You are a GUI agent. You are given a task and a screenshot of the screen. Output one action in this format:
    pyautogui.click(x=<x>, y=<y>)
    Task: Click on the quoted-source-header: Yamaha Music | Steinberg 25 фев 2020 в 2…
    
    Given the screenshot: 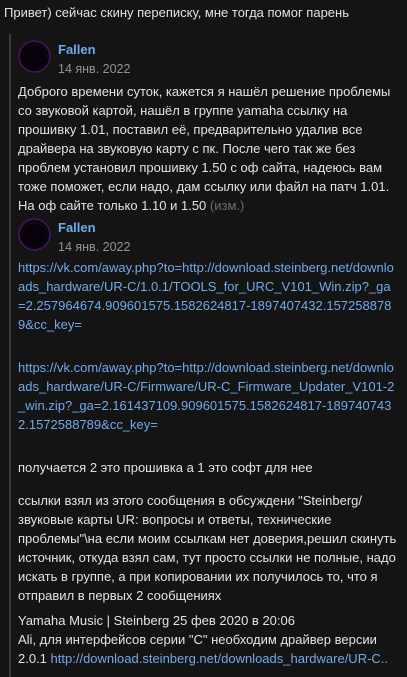 What is the action you would take?
    pyautogui.click(x=156, y=620)
    